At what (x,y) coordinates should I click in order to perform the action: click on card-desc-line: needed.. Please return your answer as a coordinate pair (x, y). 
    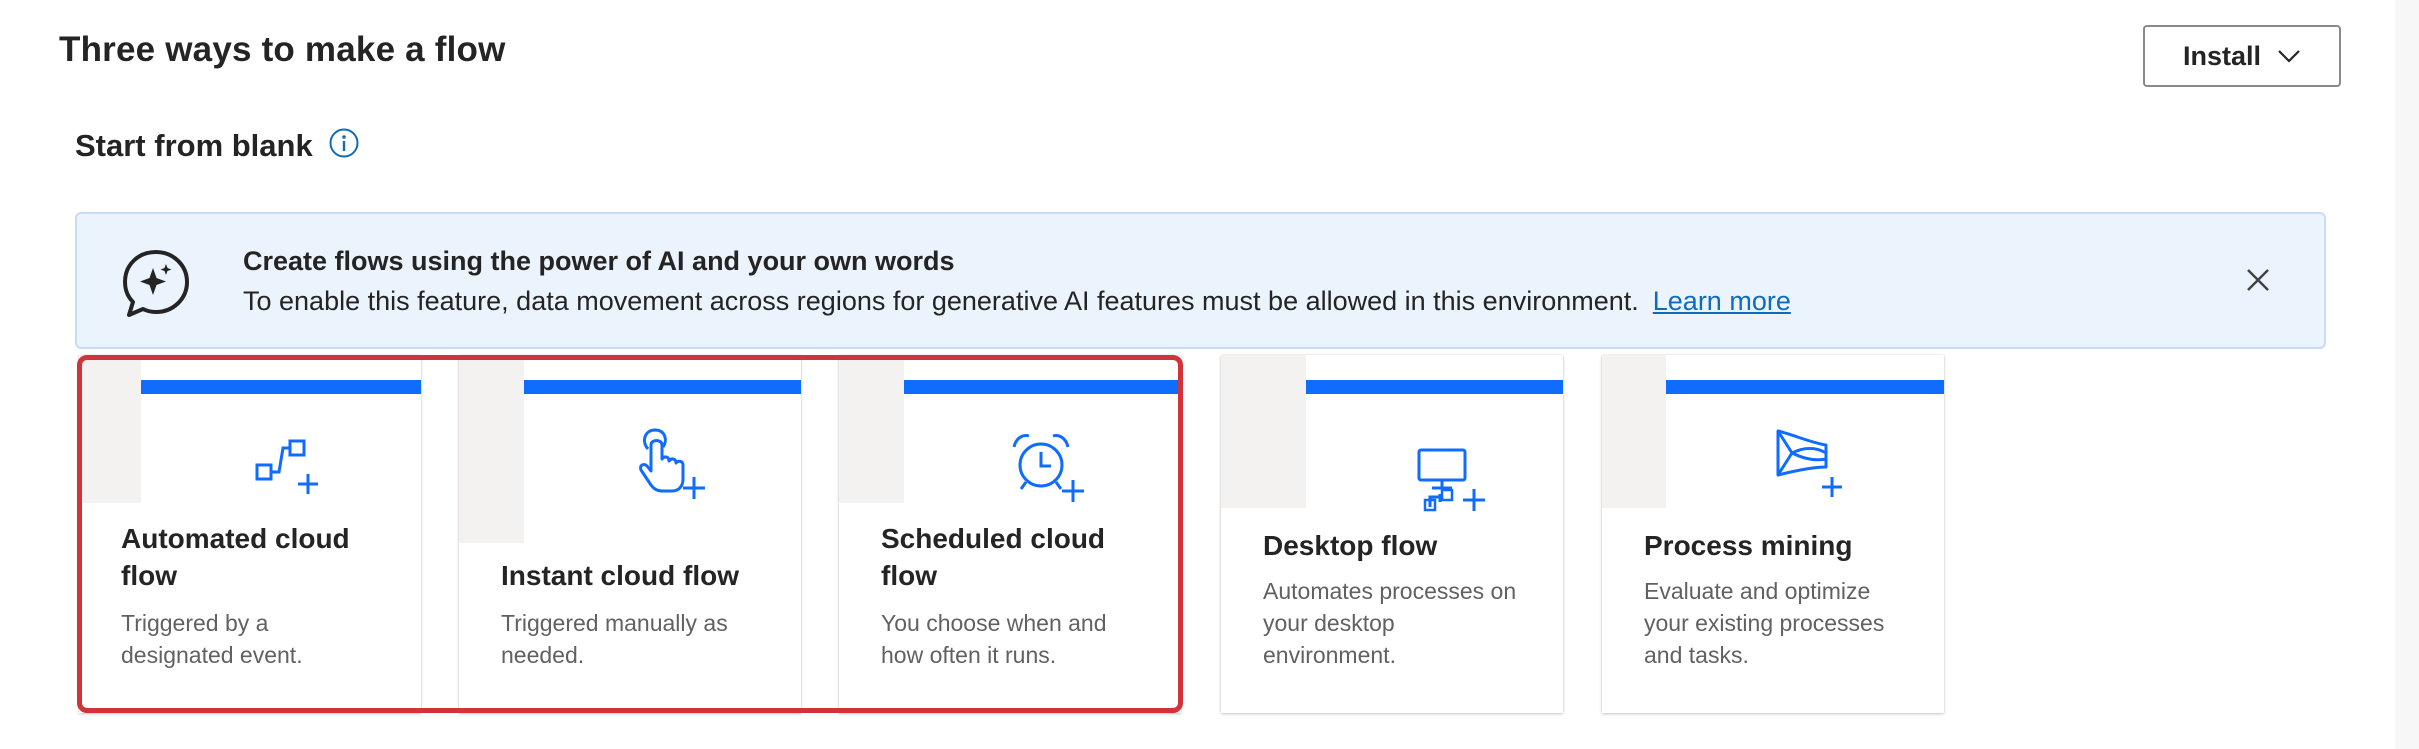
    Looking at the image, I should click on (543, 655).